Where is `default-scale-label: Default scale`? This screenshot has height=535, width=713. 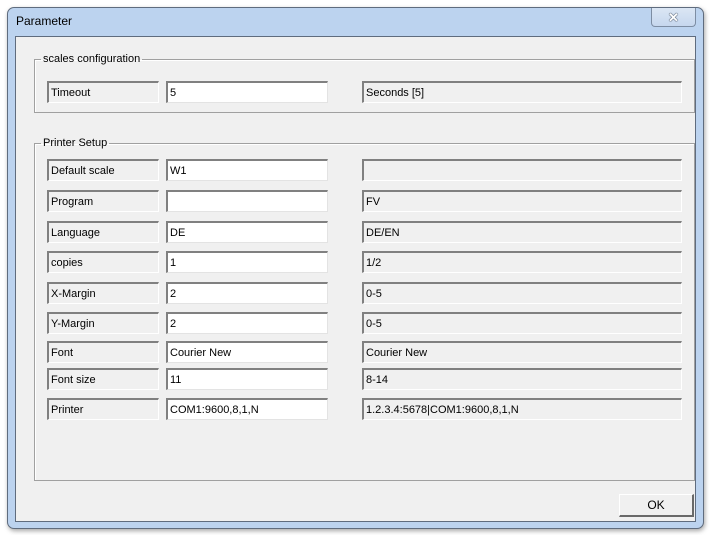
default-scale-label: Default scale is located at coordinates (103, 170).